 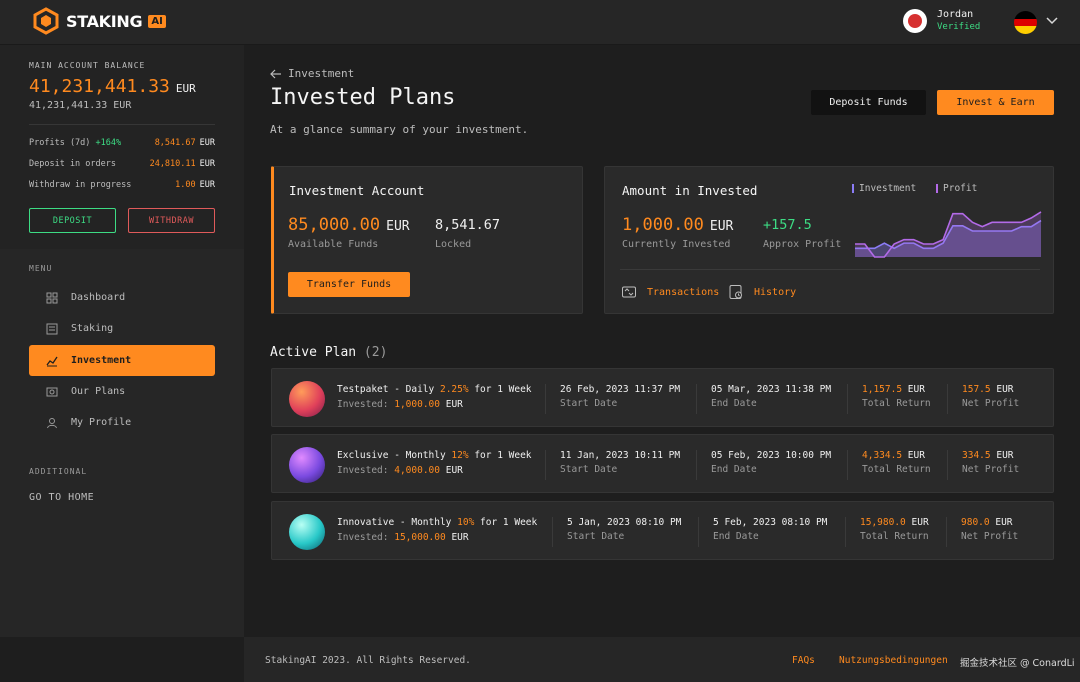 I want to click on logo: STAKING AI, so click(x=99, y=21).